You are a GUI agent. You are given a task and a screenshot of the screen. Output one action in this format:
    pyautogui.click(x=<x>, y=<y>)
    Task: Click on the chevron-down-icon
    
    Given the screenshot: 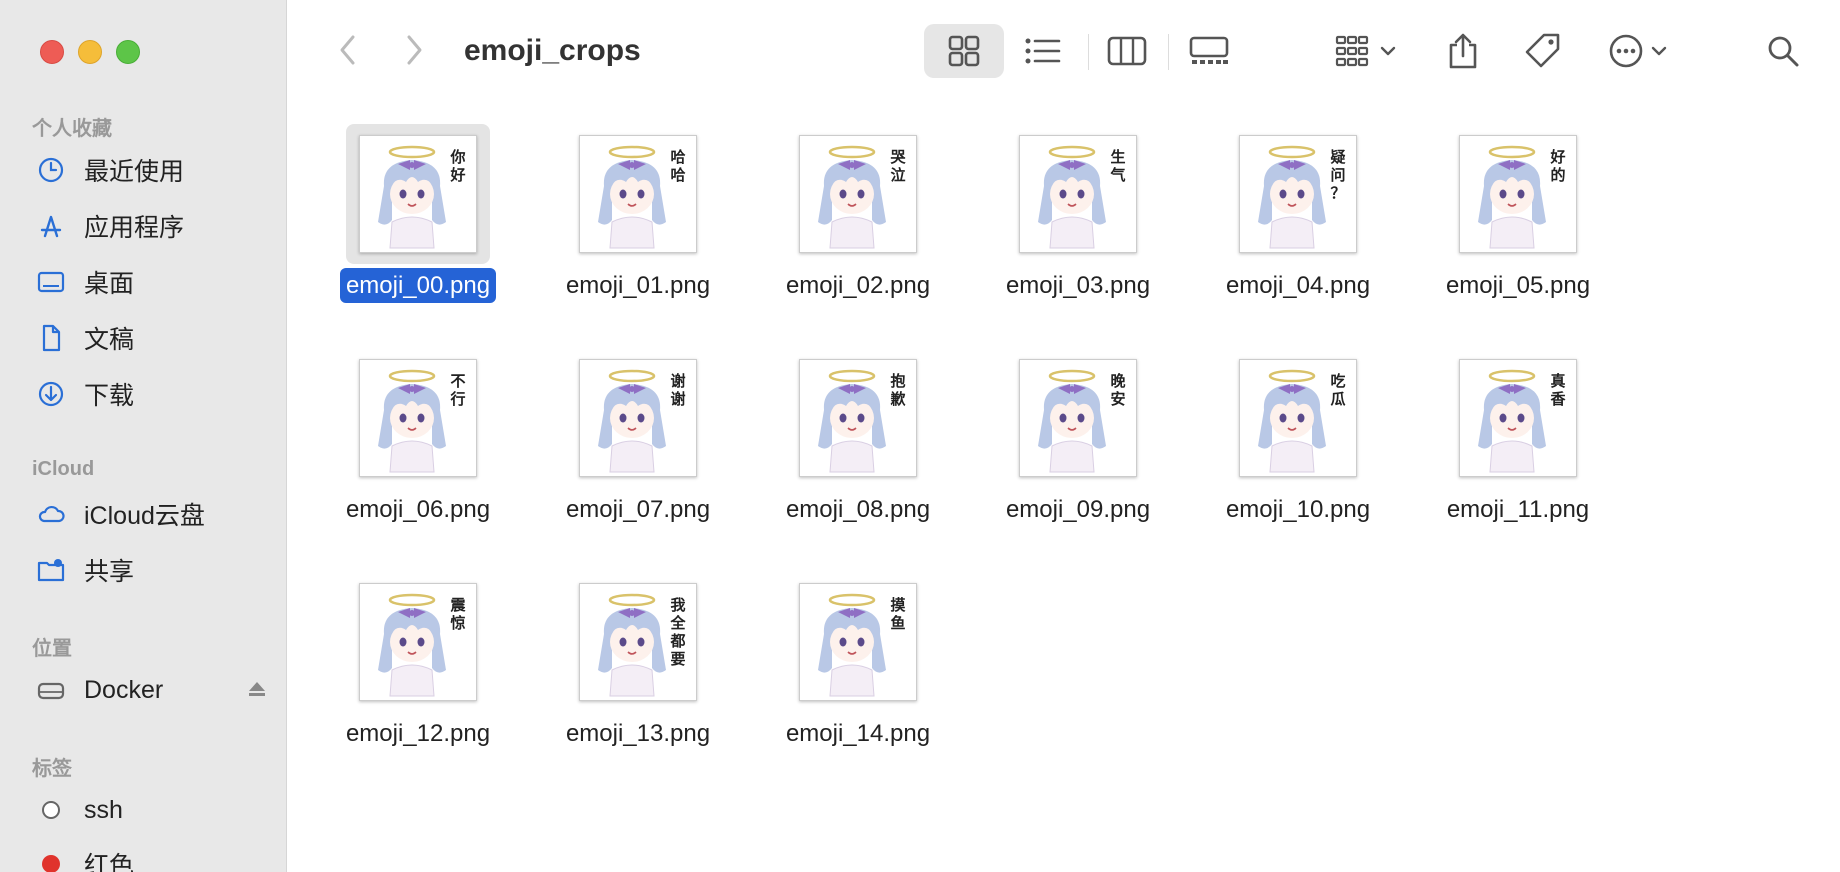 What is the action you would take?
    pyautogui.click(x=1659, y=51)
    